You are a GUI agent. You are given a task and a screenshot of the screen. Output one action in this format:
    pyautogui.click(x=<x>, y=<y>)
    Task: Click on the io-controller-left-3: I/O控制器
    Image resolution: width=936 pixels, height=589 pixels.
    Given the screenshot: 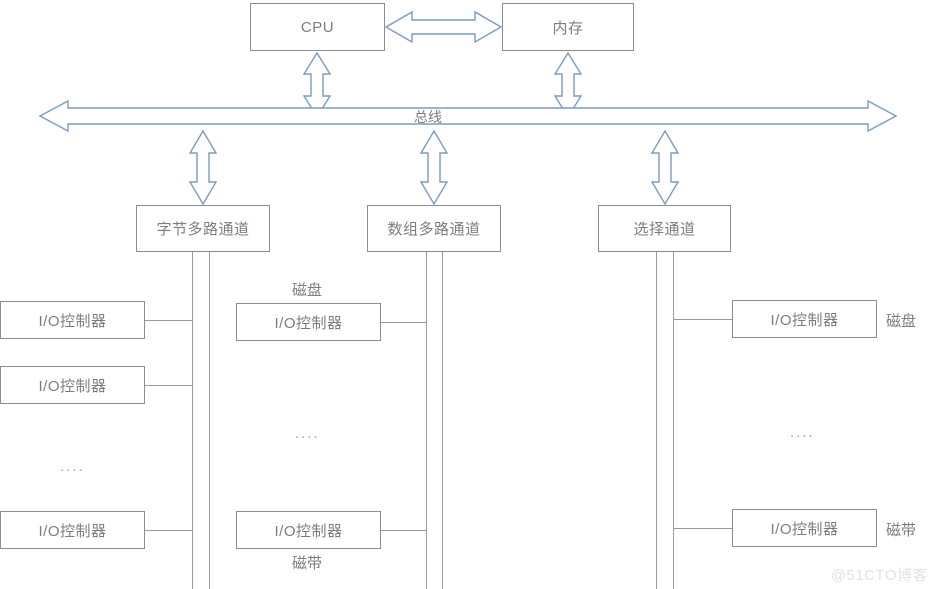 What is the action you would take?
    pyautogui.click(x=72, y=530)
    